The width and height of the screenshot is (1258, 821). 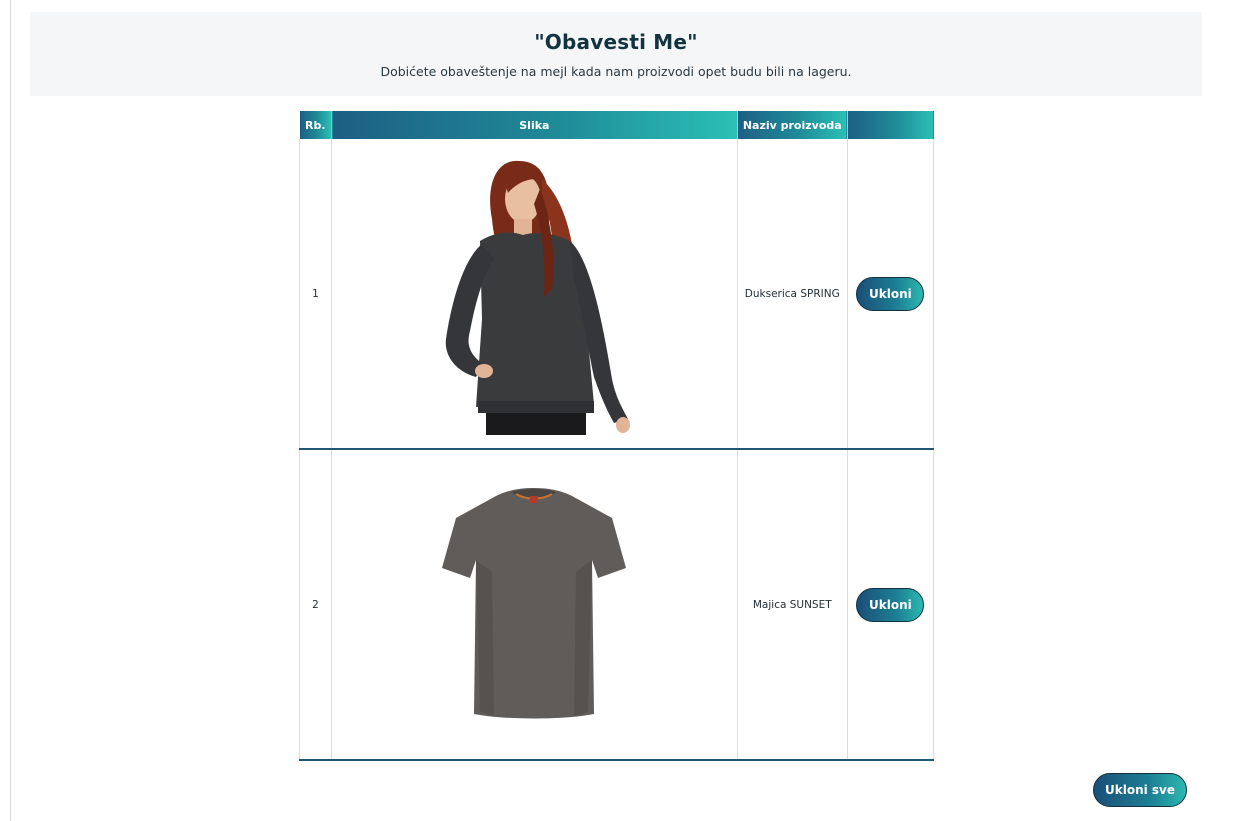 What do you see at coordinates (1140, 790) in the screenshot?
I see `remove-all-button: Ukloni sve` at bounding box center [1140, 790].